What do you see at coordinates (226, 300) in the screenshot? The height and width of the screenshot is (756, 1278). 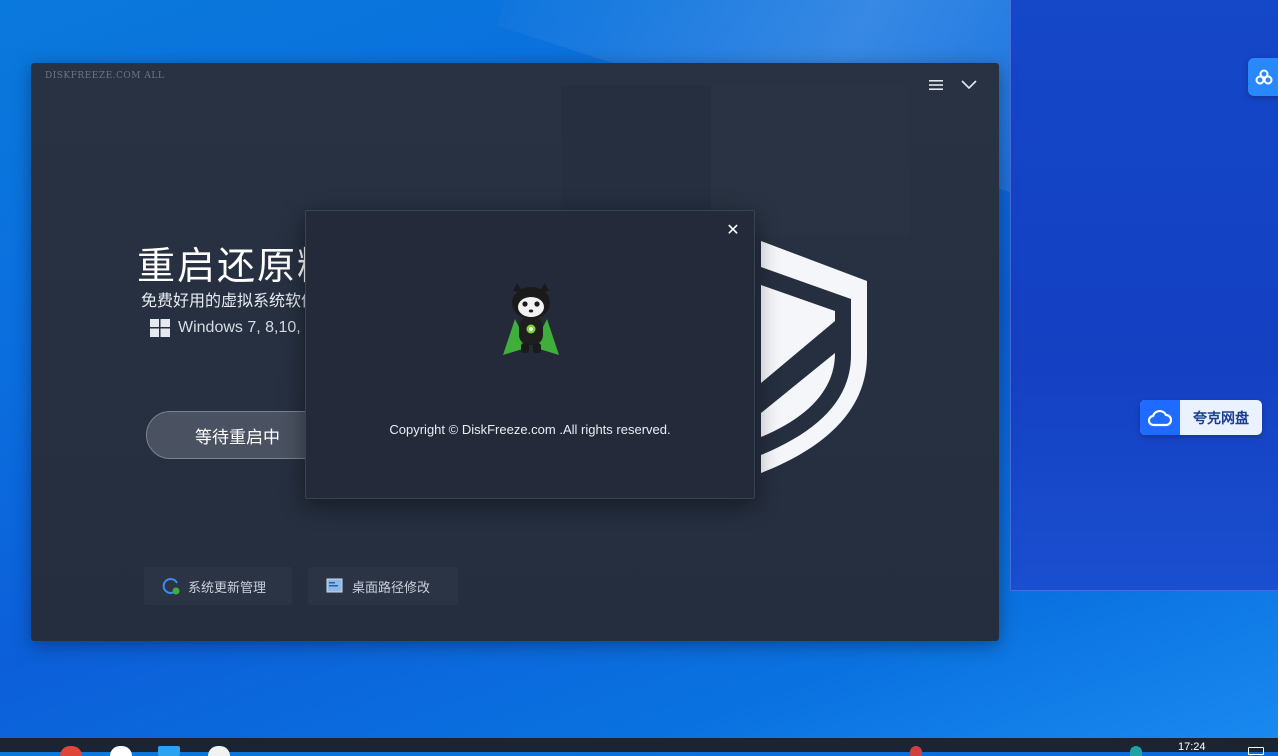 I see `app-subline: 免费好用的虚拟系统软件` at bounding box center [226, 300].